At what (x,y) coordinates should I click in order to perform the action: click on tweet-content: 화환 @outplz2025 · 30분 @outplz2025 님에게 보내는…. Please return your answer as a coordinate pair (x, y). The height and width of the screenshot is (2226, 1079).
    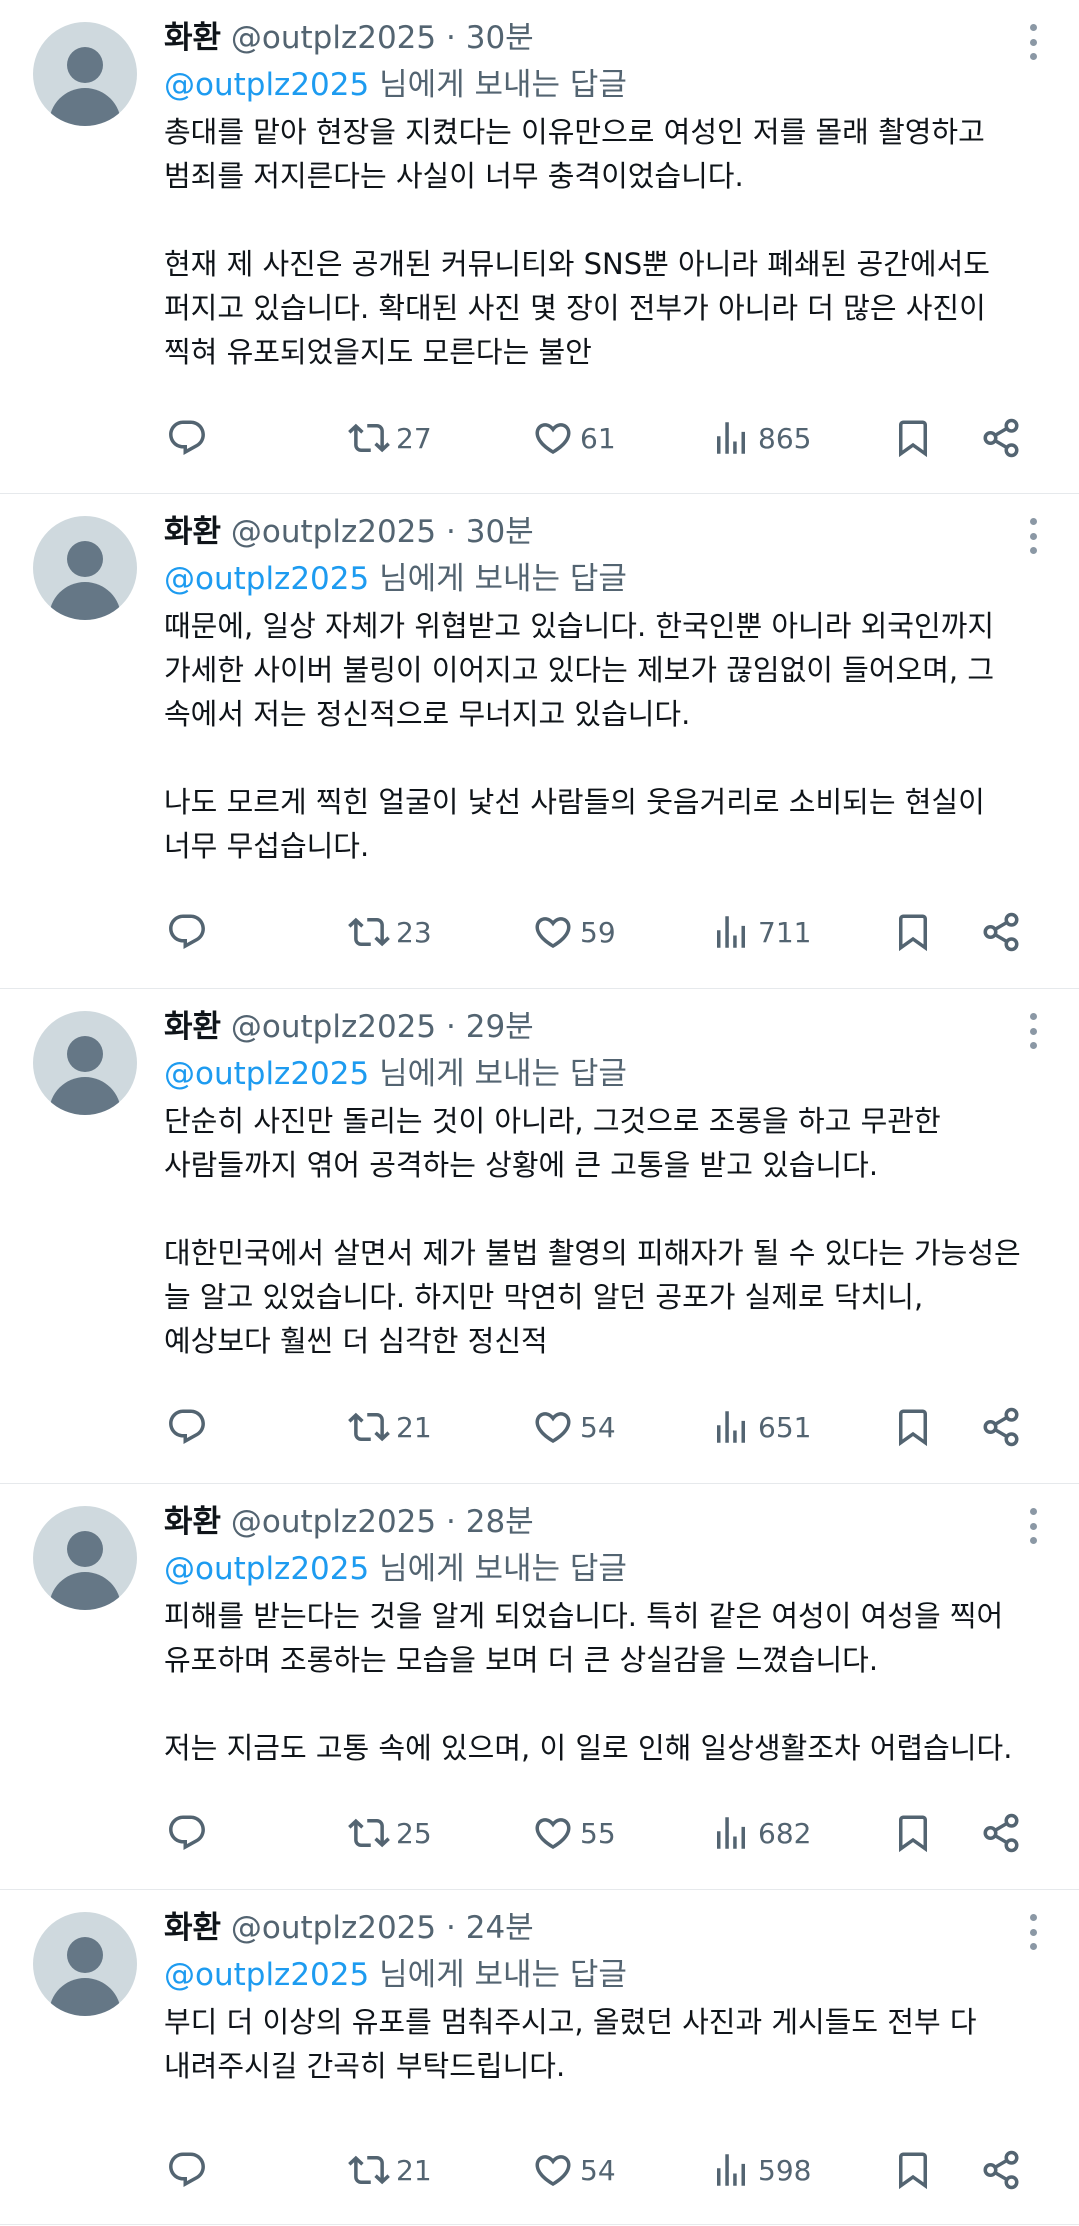
    Looking at the image, I should click on (601, 689).